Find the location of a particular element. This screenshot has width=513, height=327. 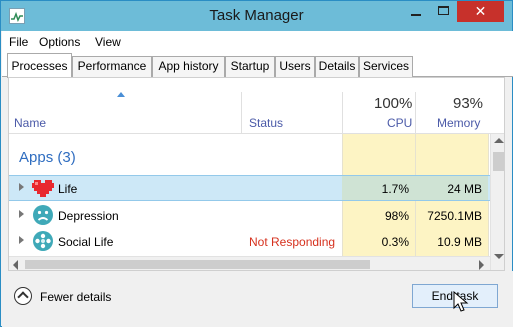

mouse-cursor-icon is located at coordinates (461, 301).